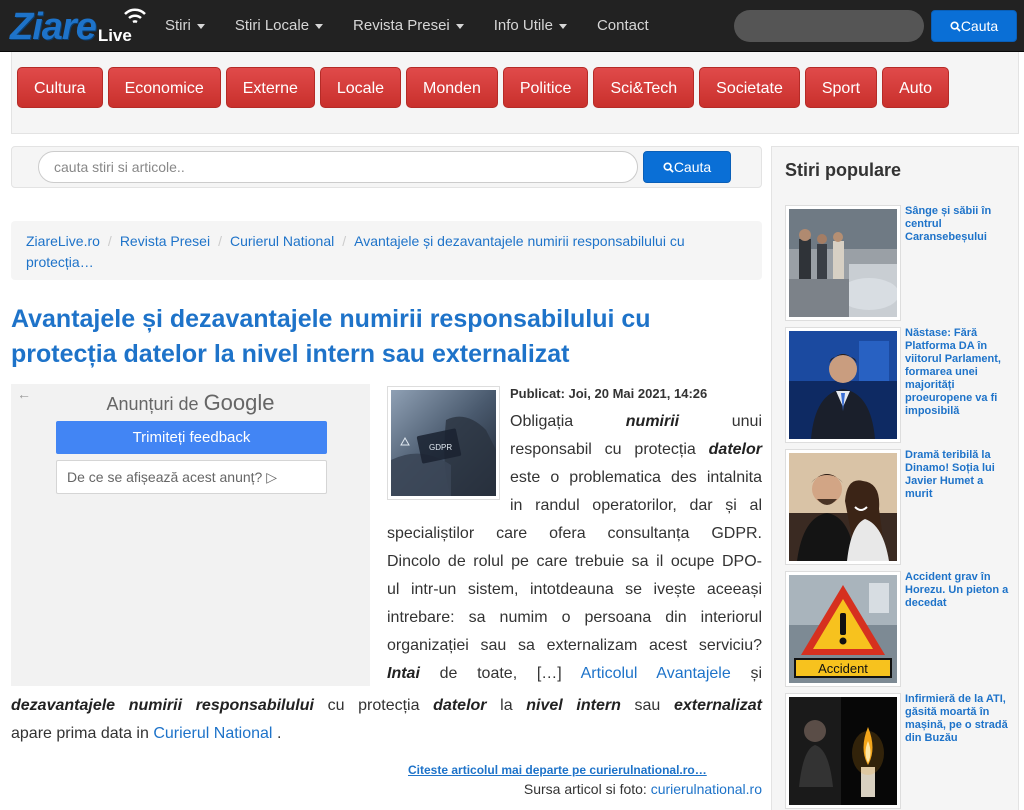 Image resolution: width=1024 pixels, height=810 pixels. I want to click on category-button-cultura: Cultura, so click(60, 87).